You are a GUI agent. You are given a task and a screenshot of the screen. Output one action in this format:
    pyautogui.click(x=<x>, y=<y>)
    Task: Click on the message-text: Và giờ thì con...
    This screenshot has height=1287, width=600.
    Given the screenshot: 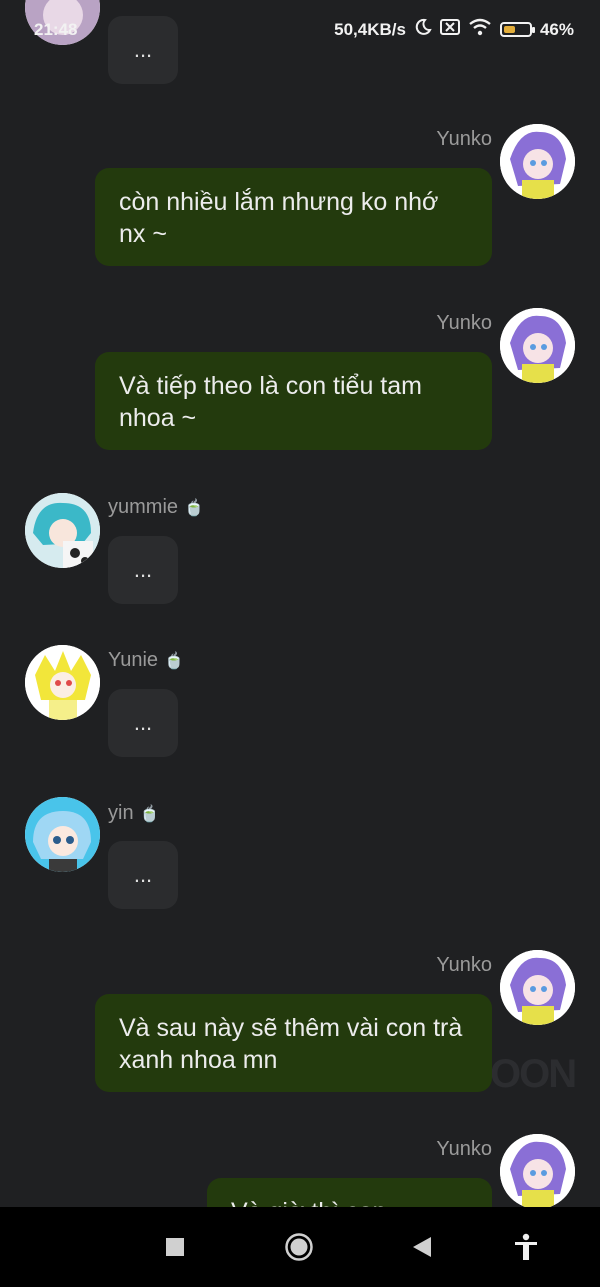 What is the action you would take?
    pyautogui.click(x=319, y=1202)
    